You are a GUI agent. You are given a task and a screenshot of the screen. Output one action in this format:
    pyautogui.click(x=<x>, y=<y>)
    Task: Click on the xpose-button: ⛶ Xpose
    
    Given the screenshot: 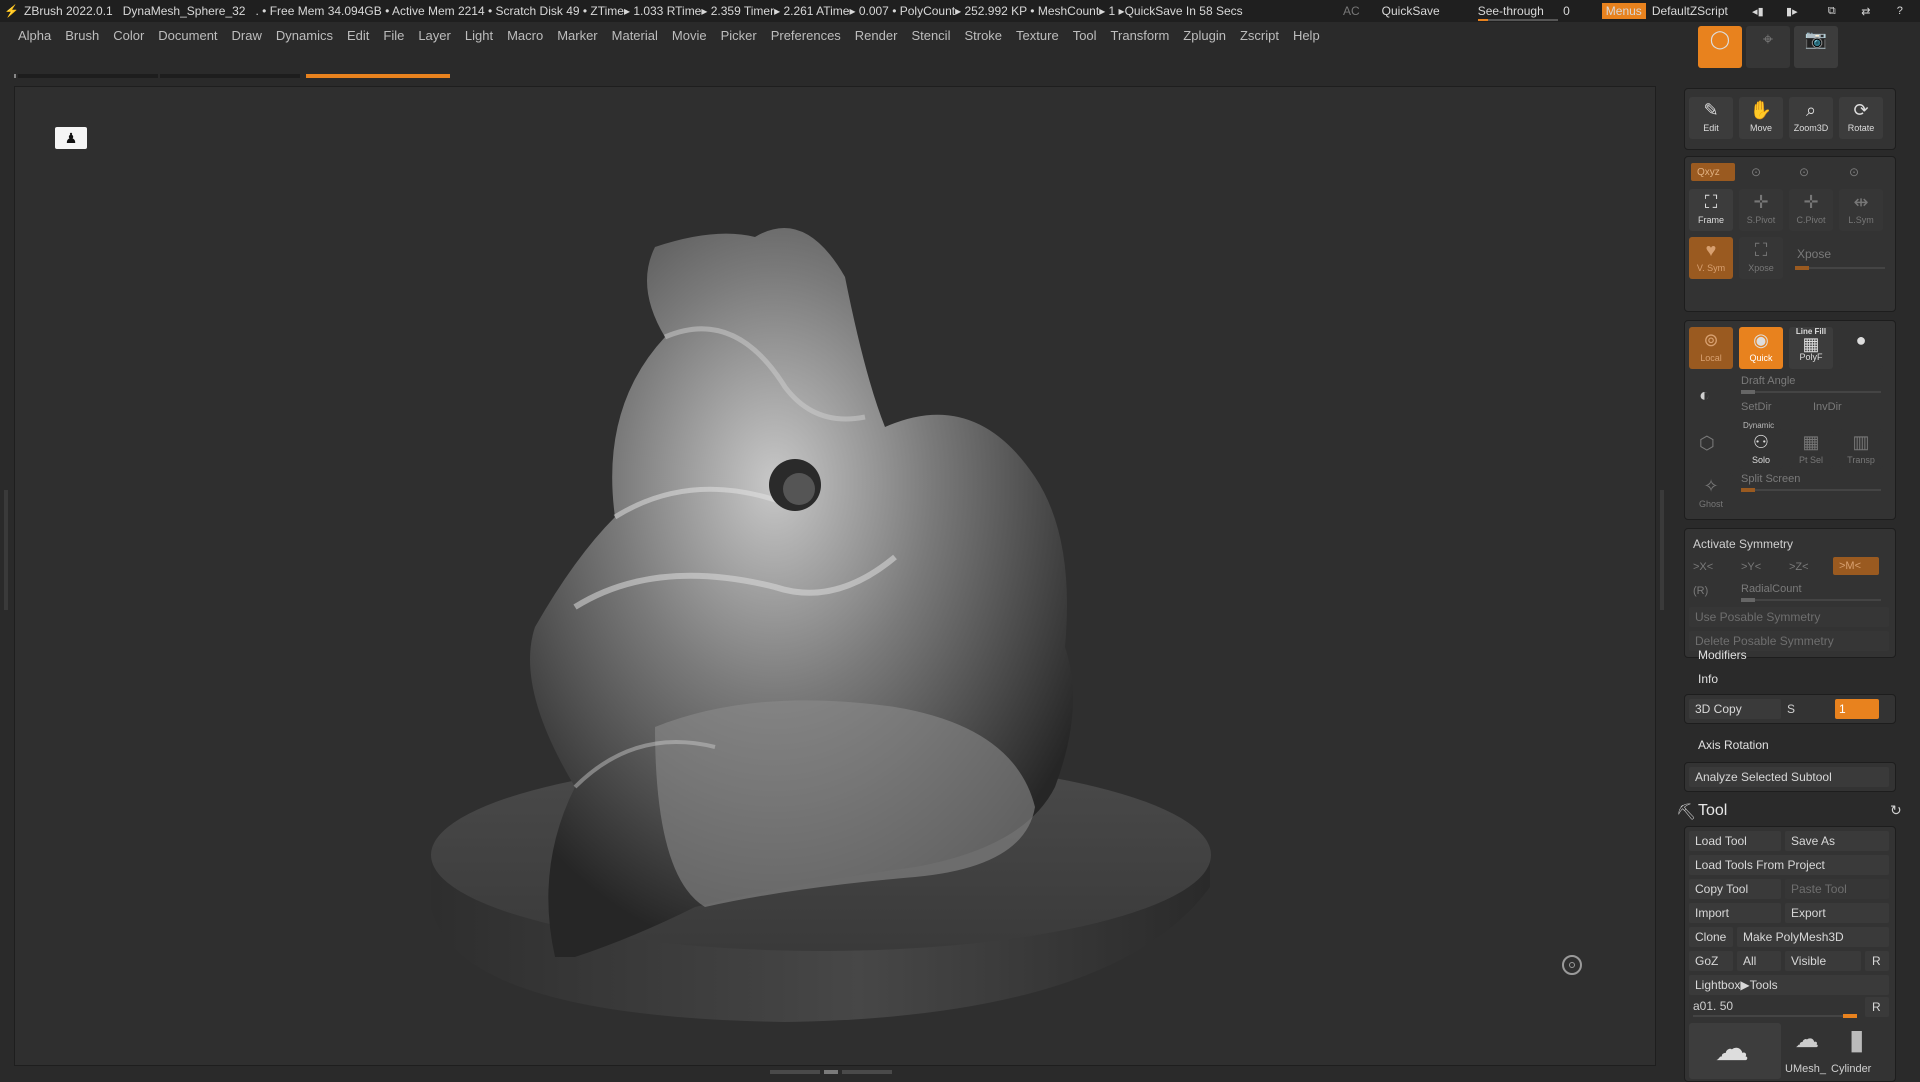 What is the action you would take?
    pyautogui.click(x=1761, y=258)
    